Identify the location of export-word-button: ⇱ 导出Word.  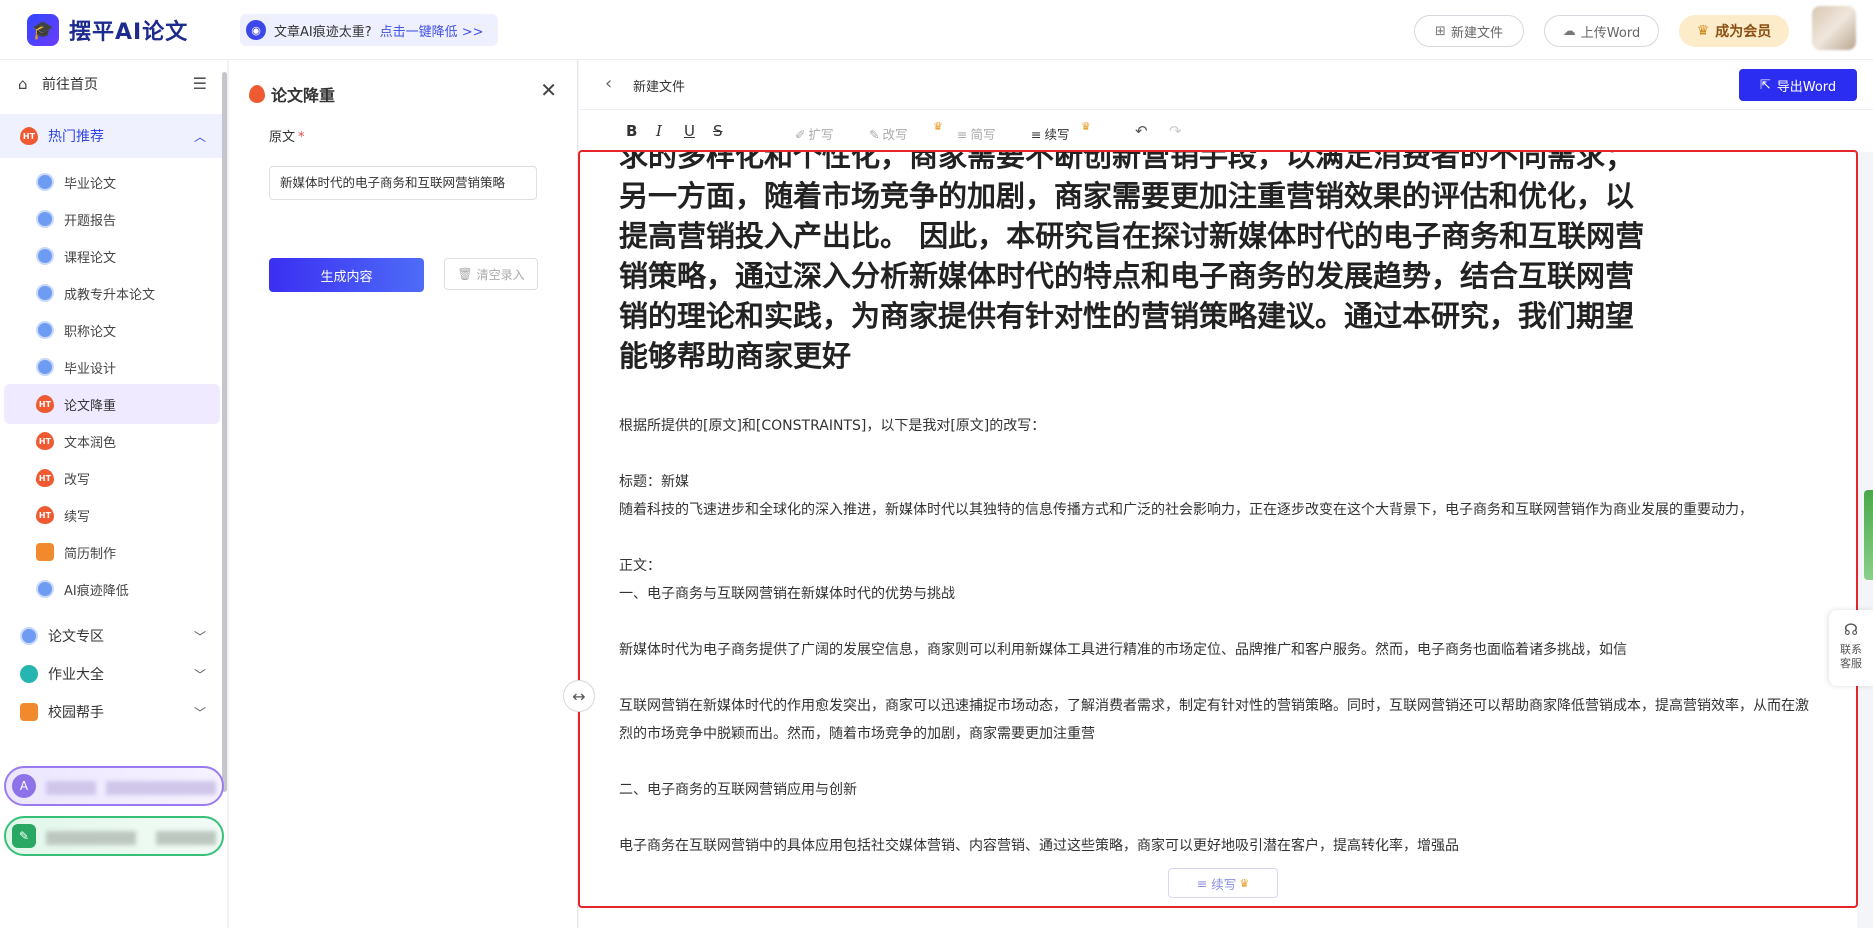
(1798, 85).